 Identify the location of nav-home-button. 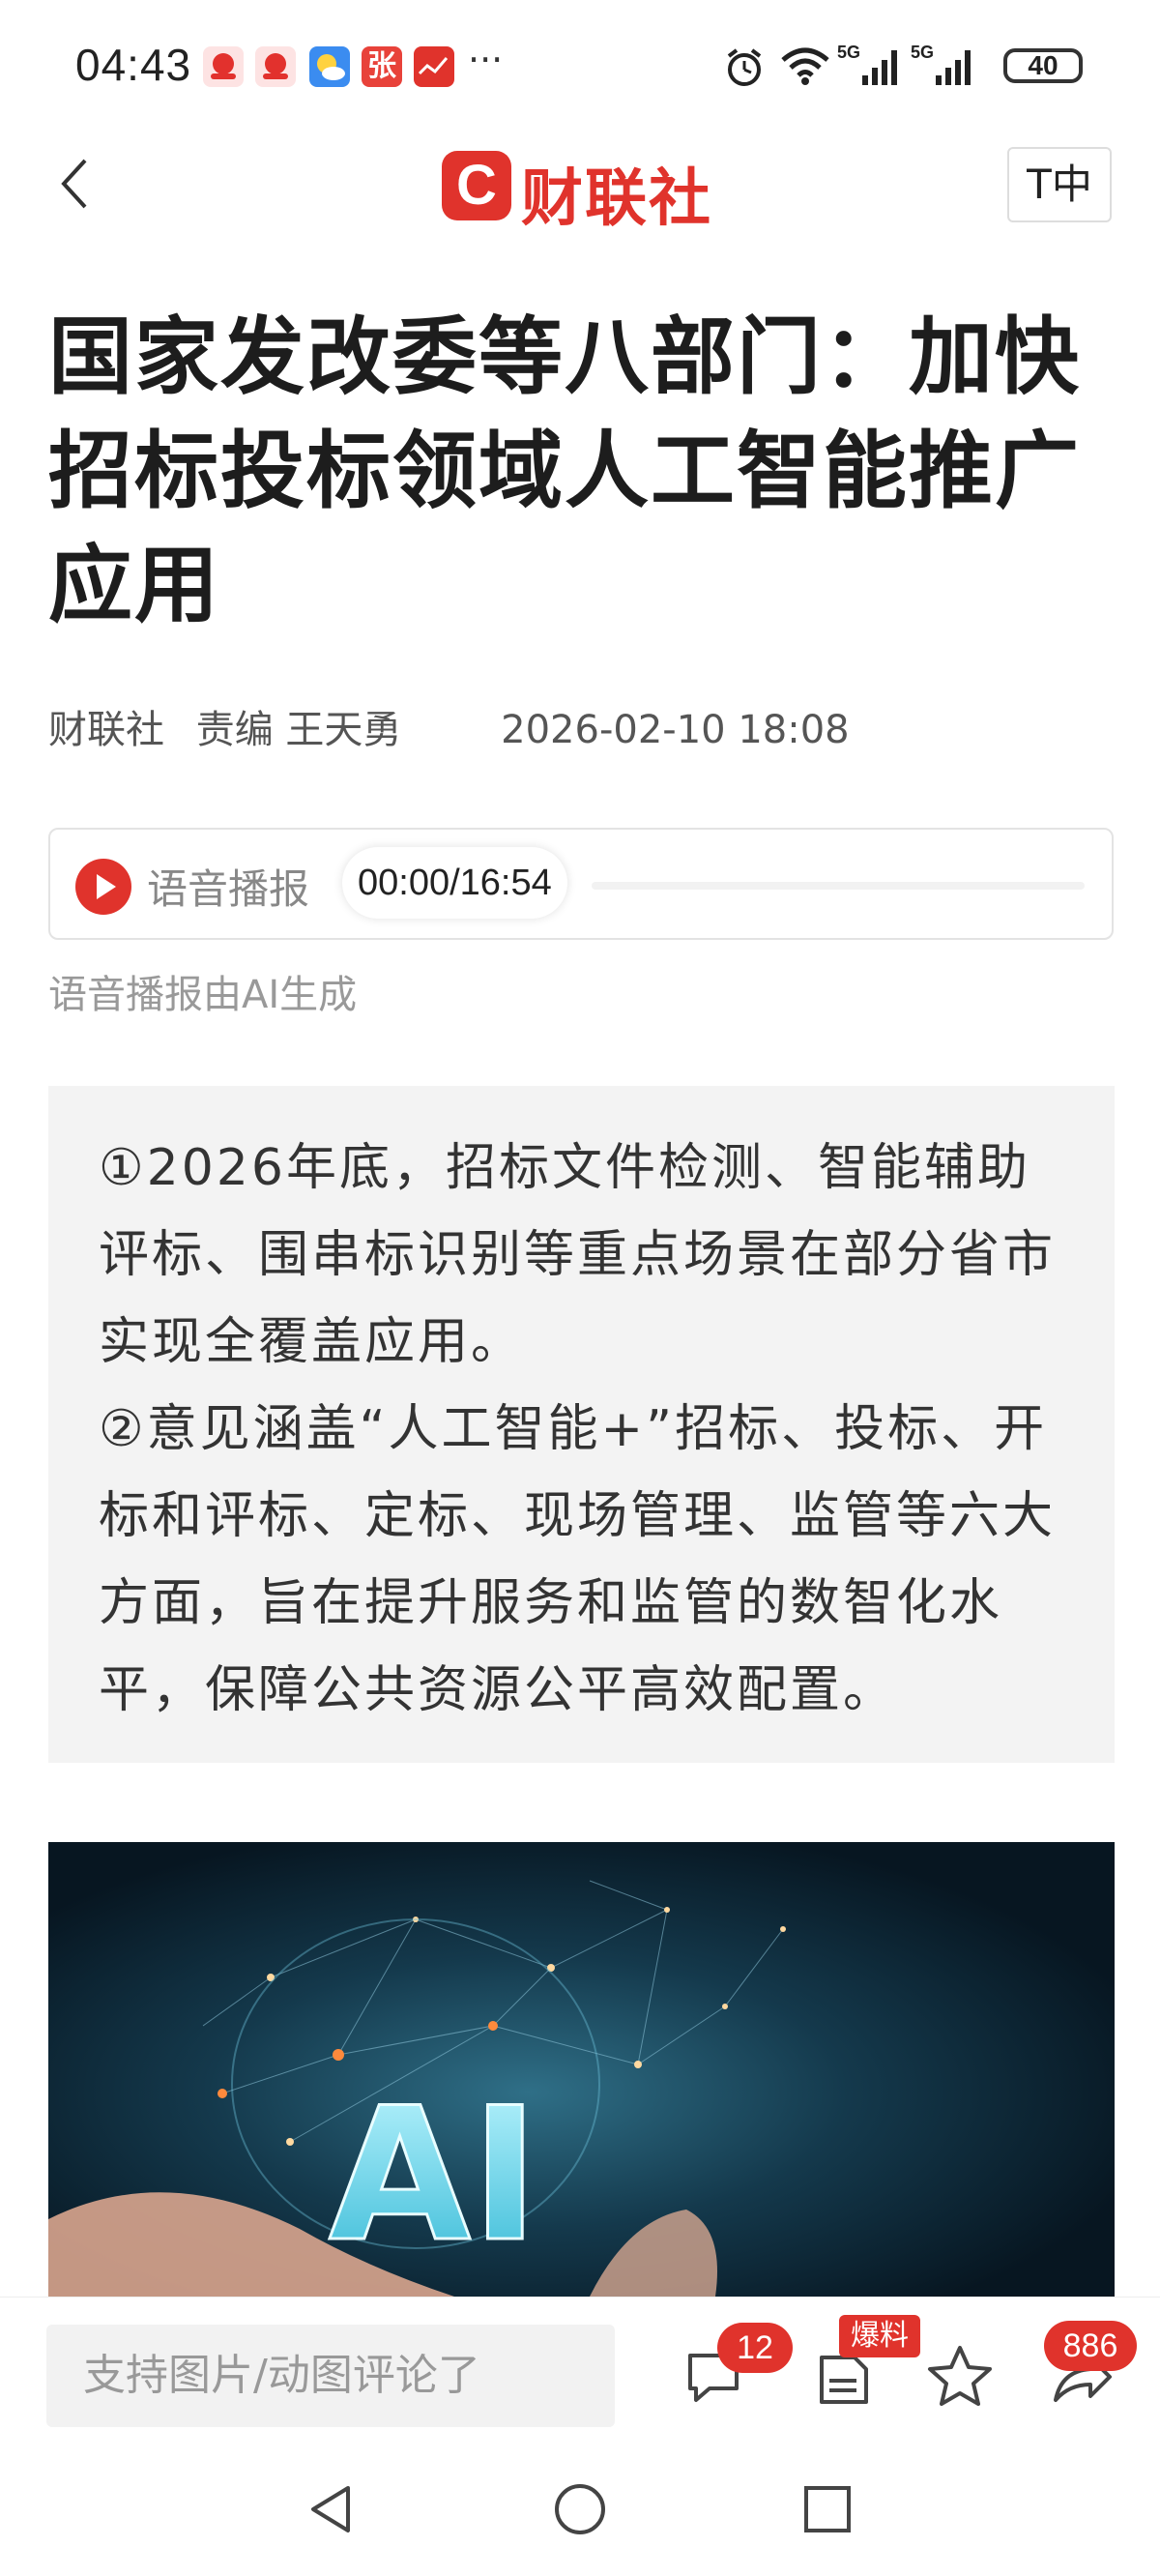
(580, 2511).